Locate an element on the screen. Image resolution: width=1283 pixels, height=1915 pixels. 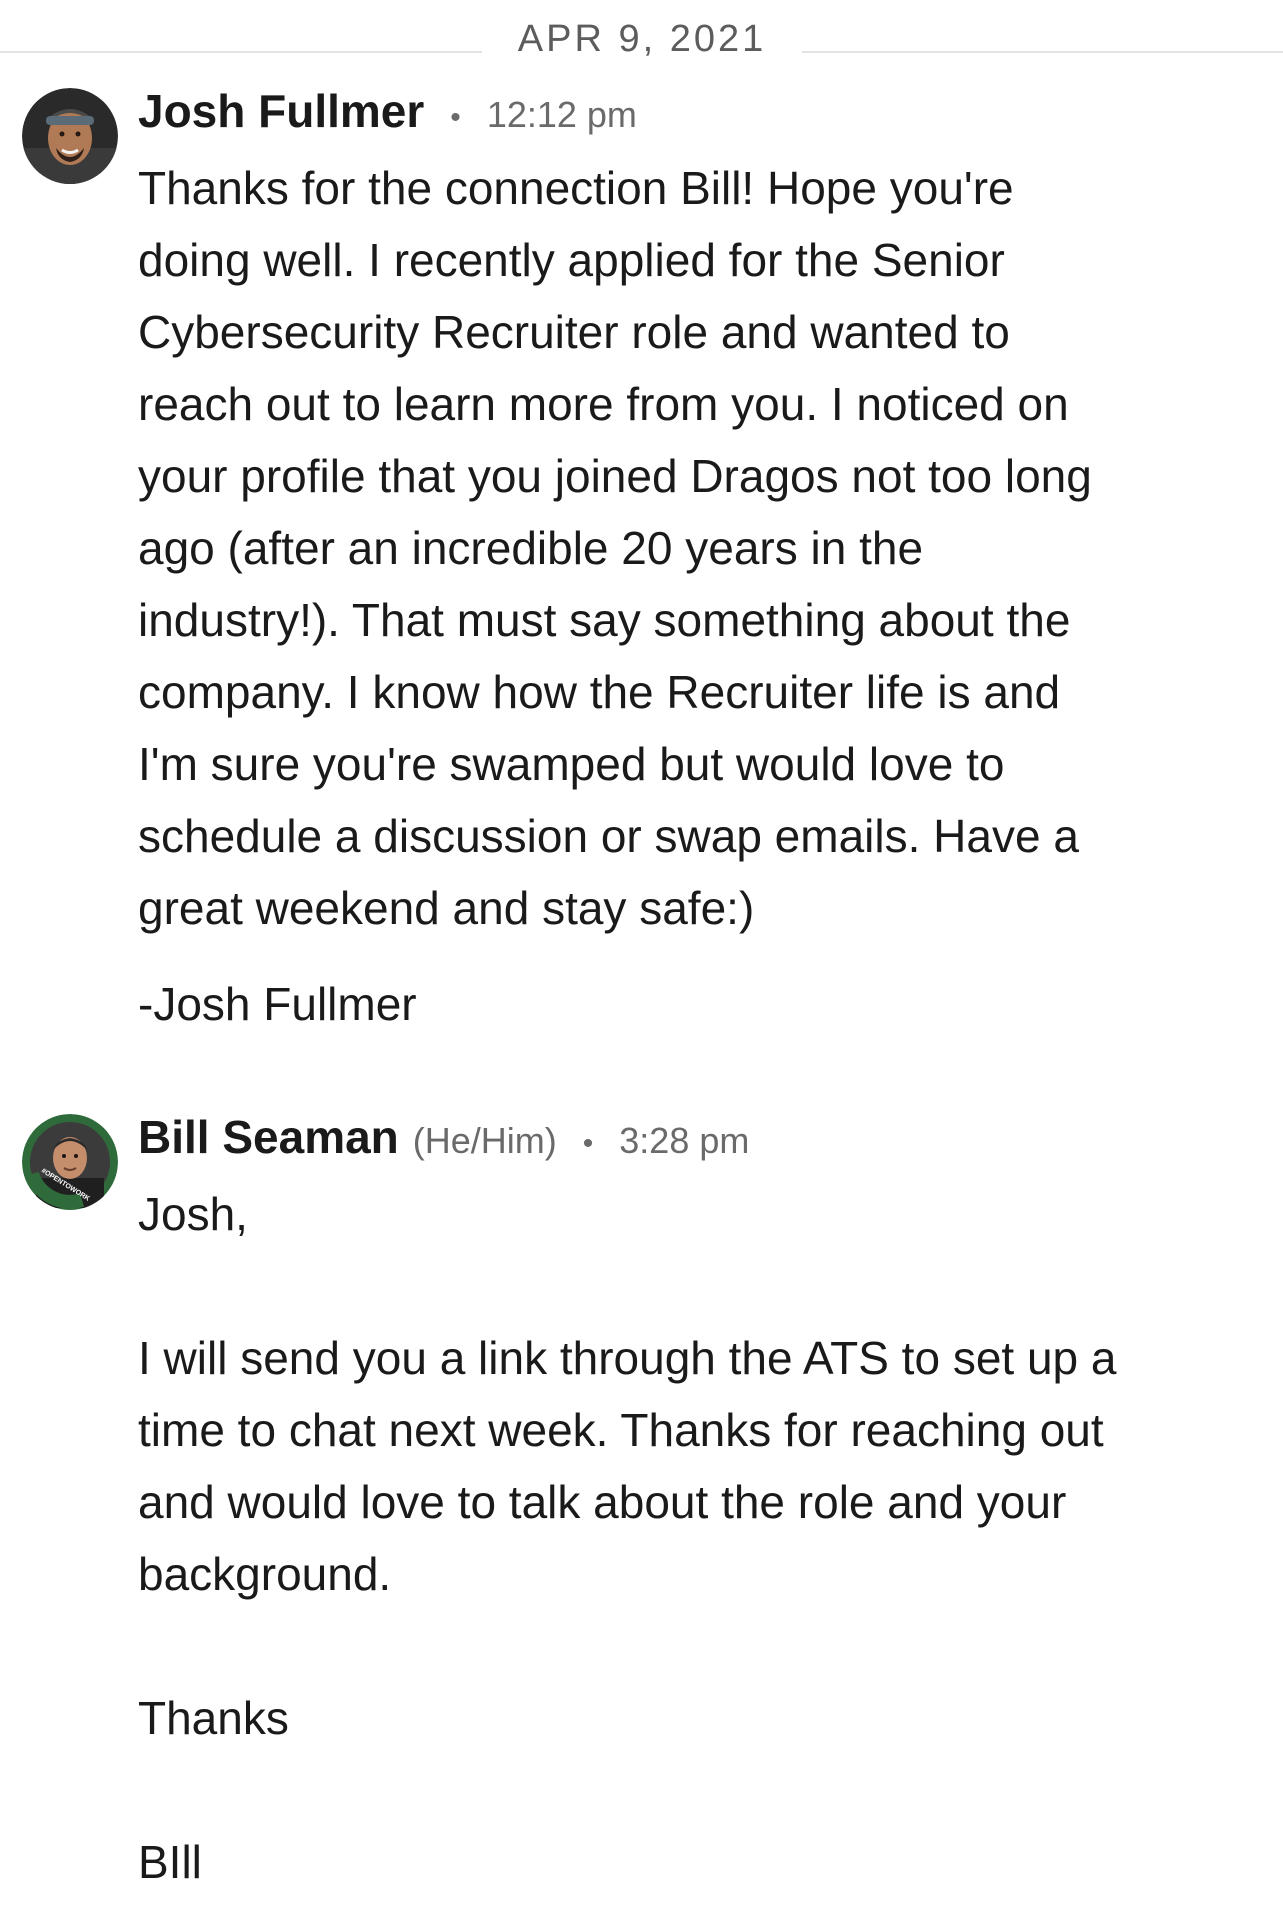
message-line: background. is located at coordinates (265, 1574).